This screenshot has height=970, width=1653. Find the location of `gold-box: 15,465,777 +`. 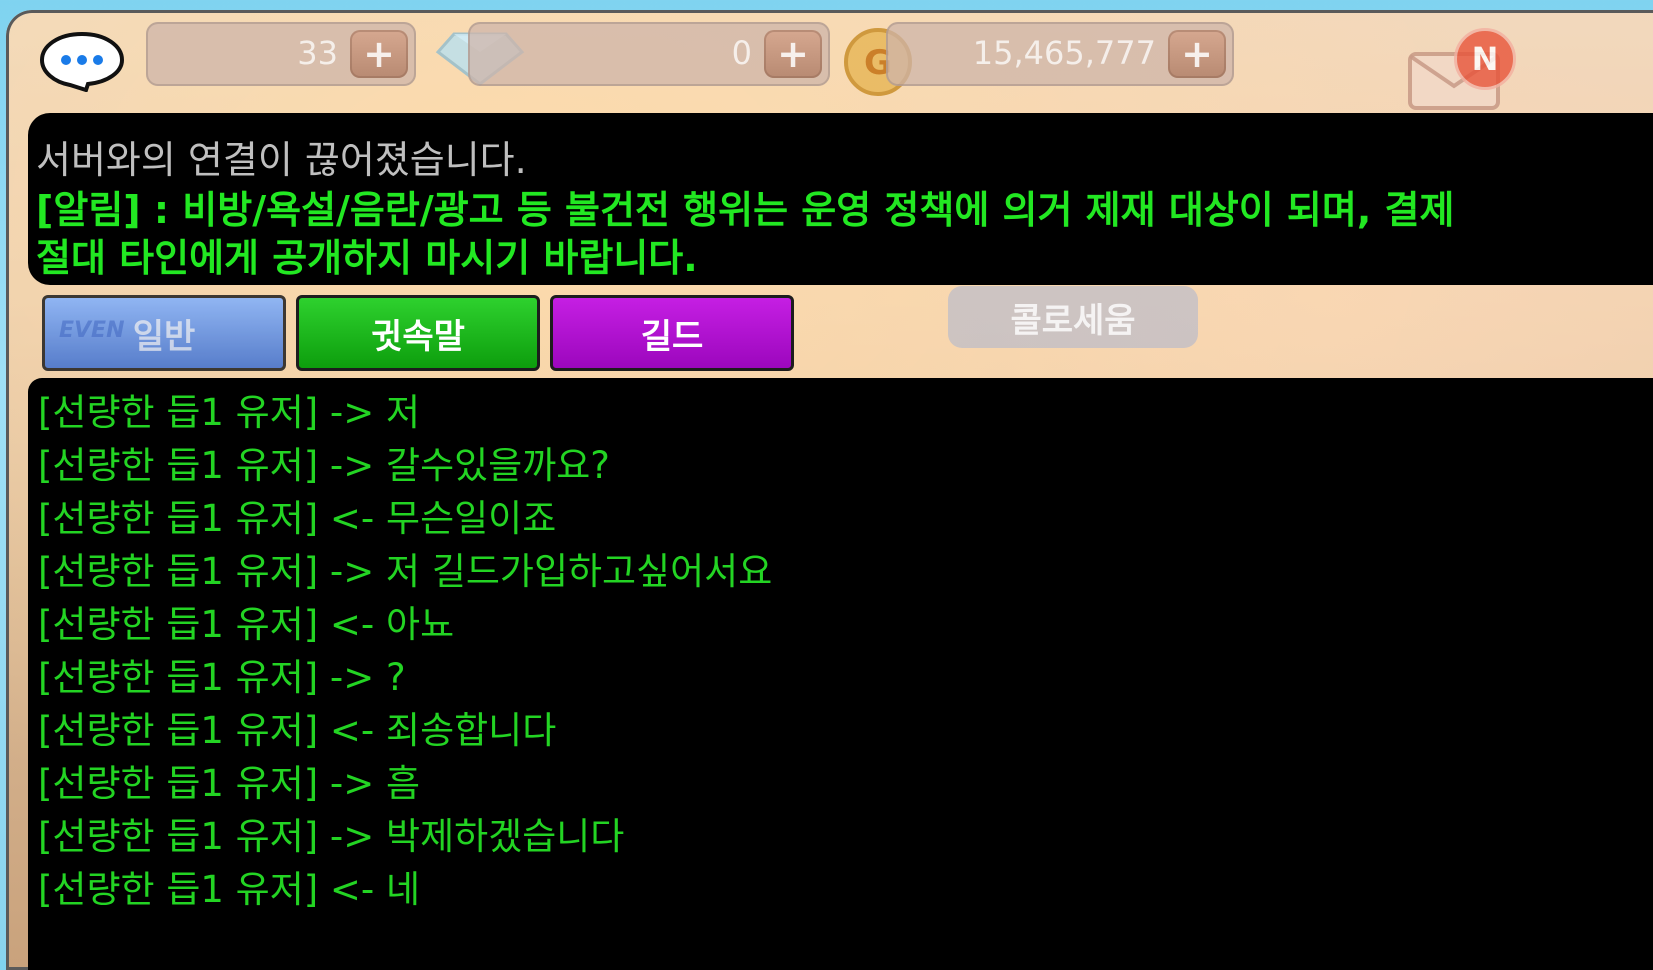

gold-box: 15,465,777 + is located at coordinates (1060, 54).